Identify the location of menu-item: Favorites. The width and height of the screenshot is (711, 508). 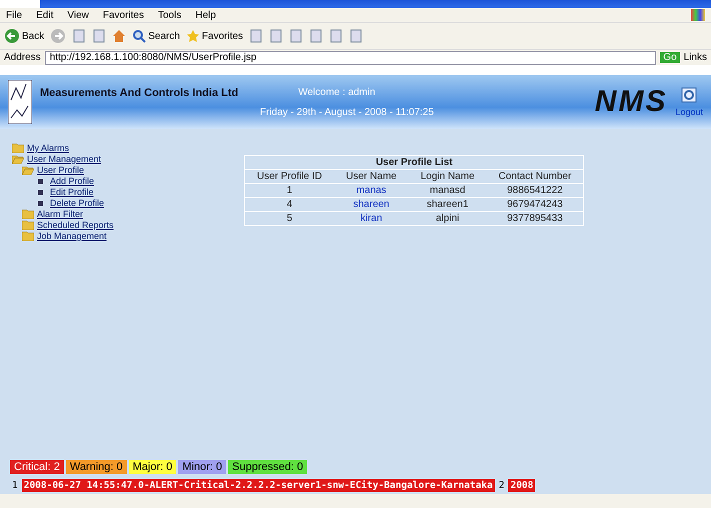
(123, 15).